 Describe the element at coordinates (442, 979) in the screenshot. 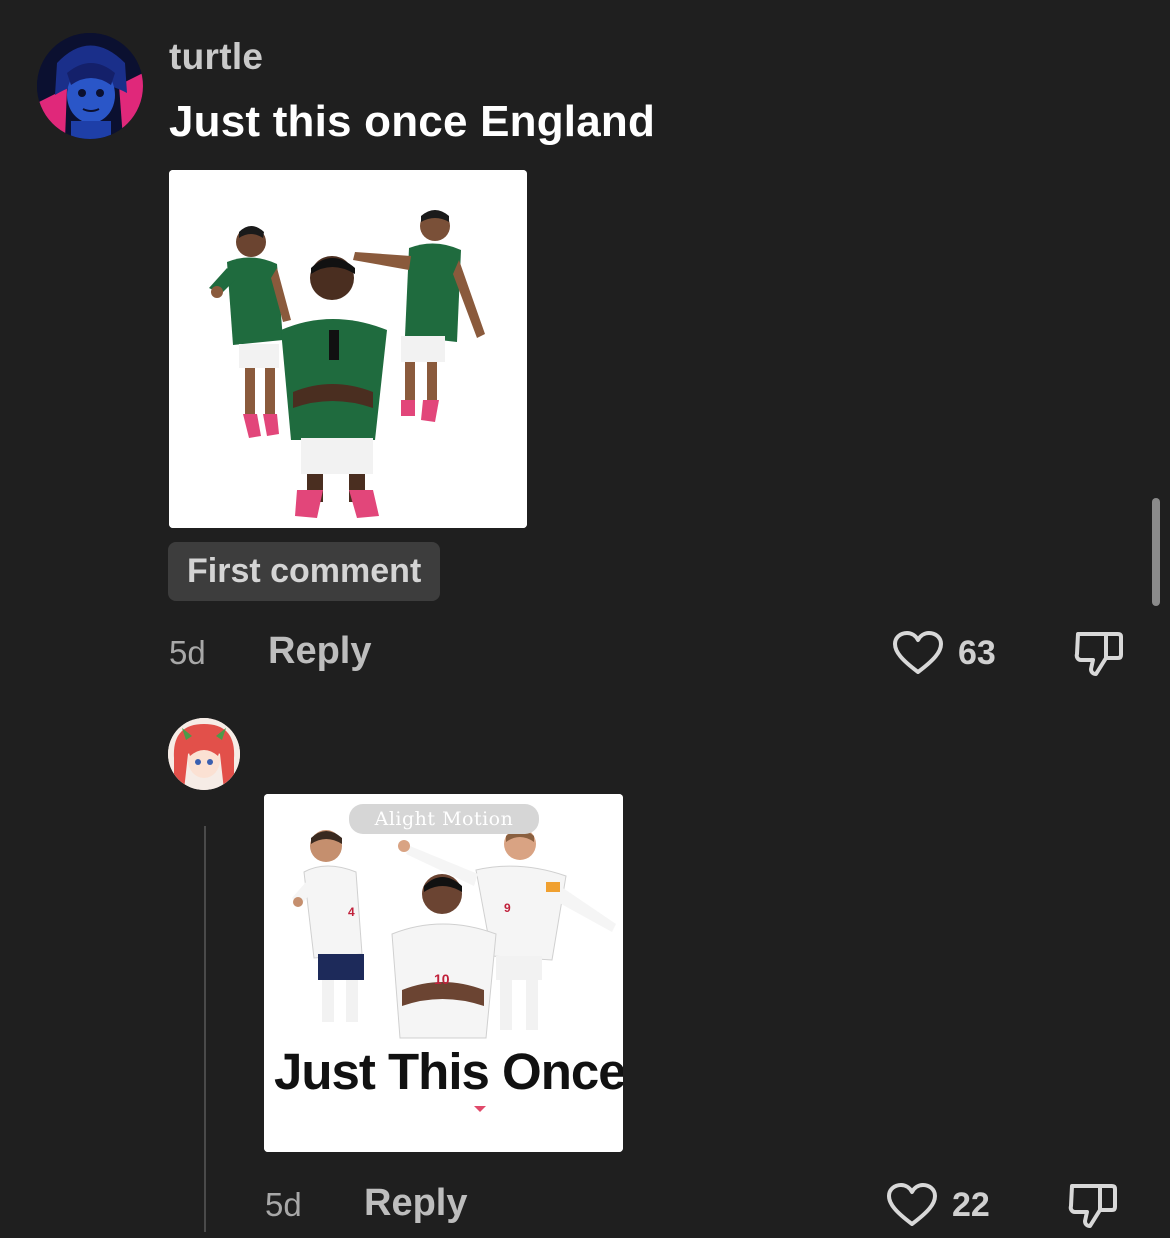

I see `svg-text: 10` at that location.